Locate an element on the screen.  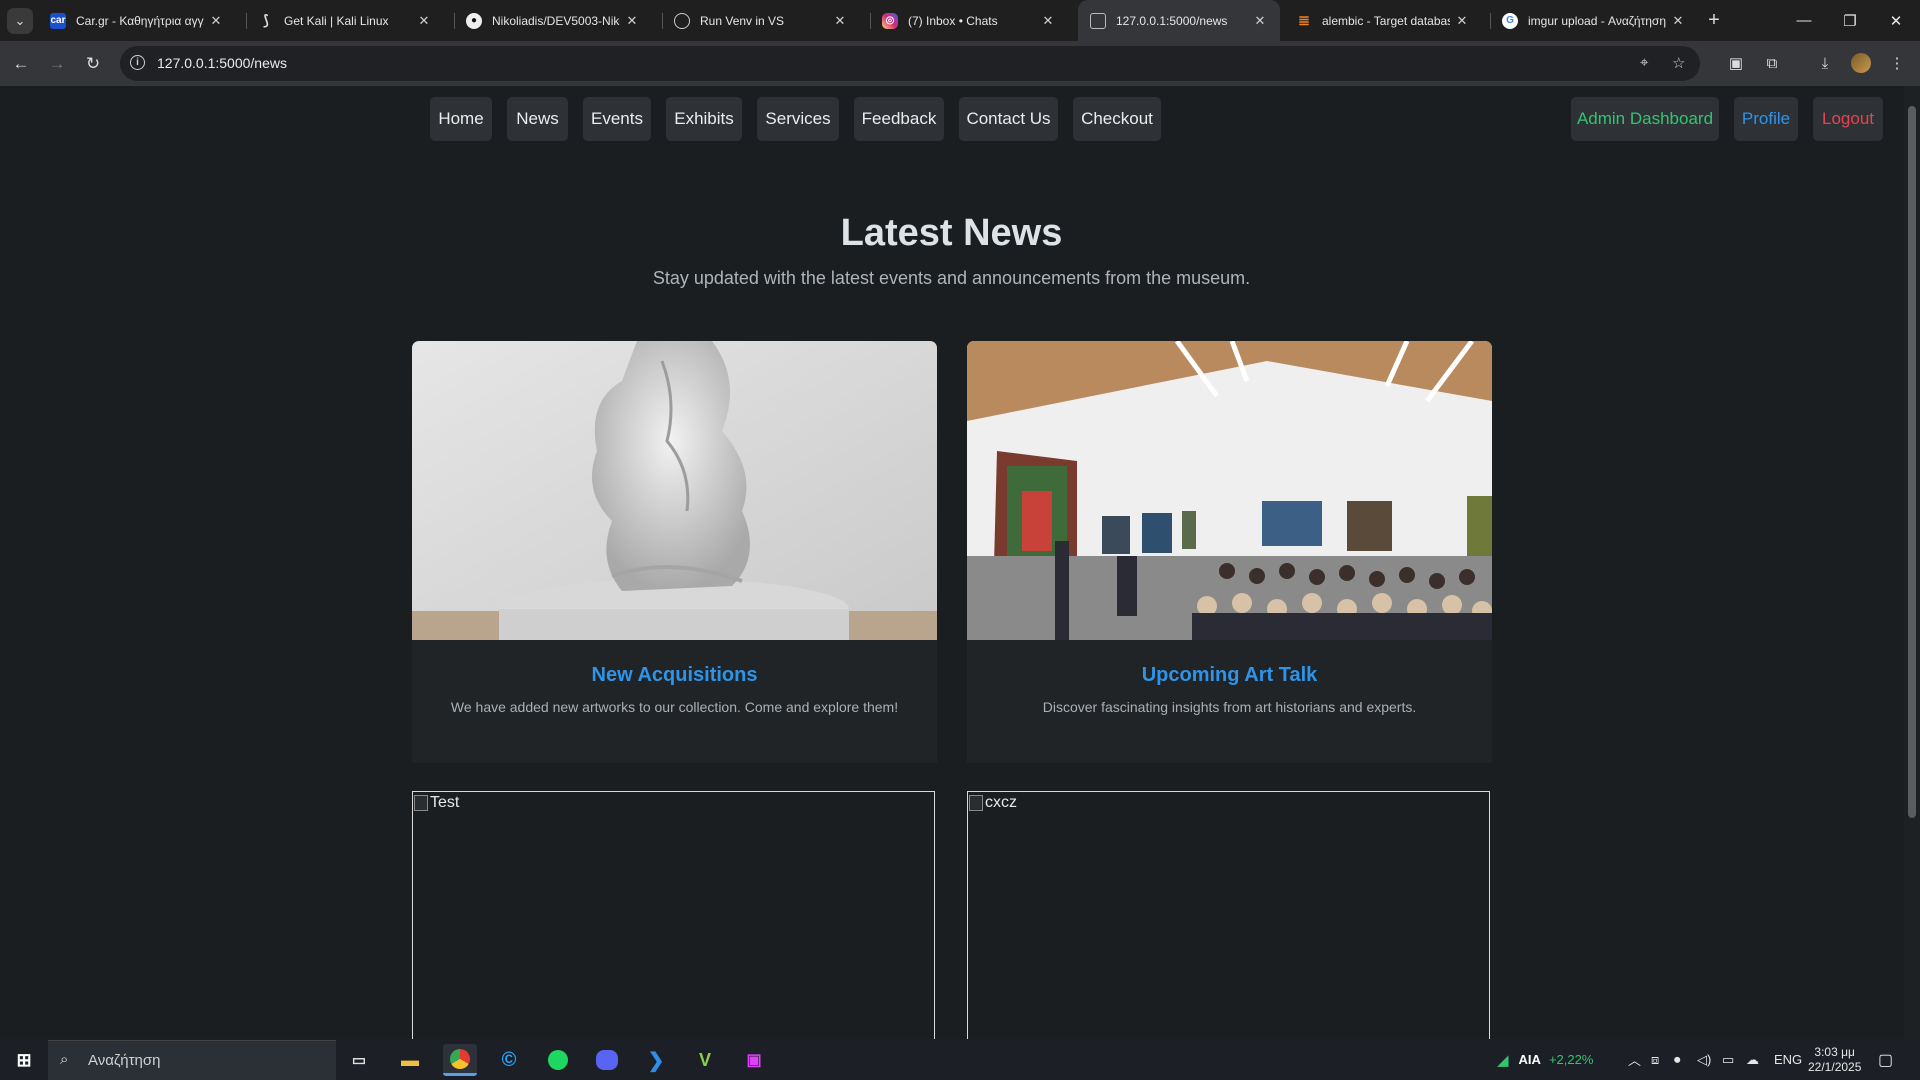
image-alt-text: Test is located at coordinates (445, 802).